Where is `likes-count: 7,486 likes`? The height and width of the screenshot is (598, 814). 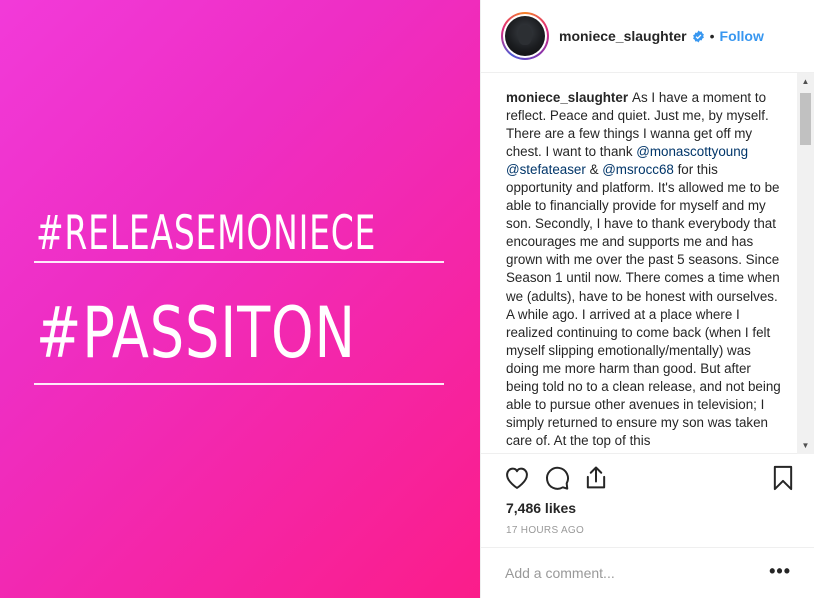
likes-count: 7,486 likes is located at coordinates (541, 508).